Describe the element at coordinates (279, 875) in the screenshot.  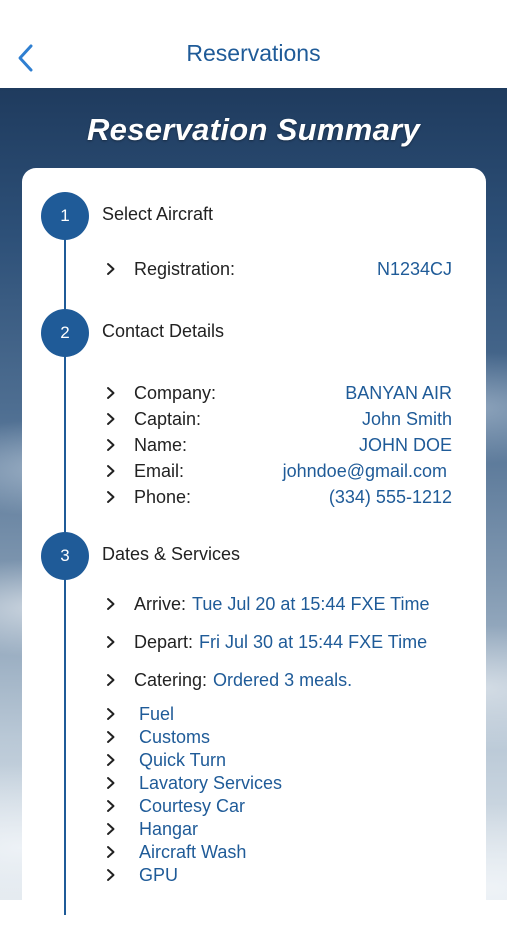
I see `service-item-gpu: GPU` at that location.